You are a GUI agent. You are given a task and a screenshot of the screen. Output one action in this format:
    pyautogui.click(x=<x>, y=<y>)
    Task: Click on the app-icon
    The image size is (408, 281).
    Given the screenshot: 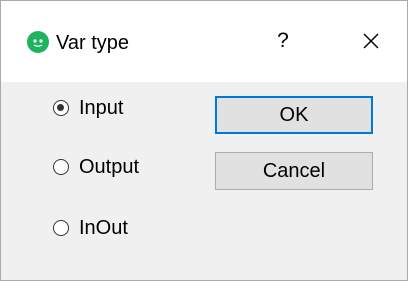 What is the action you would take?
    pyautogui.click(x=38, y=42)
    